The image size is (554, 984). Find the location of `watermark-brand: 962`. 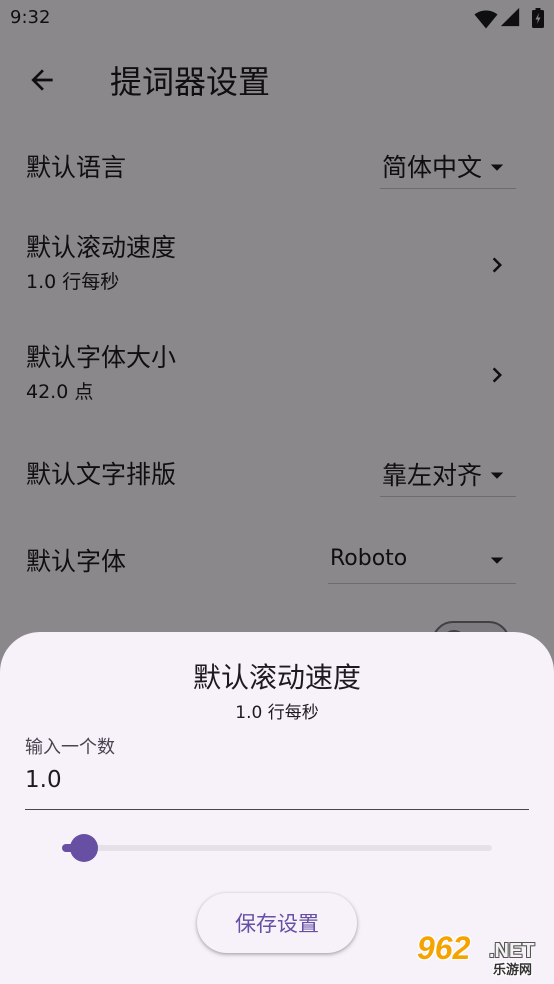

watermark-brand: 962 is located at coordinates (444, 948).